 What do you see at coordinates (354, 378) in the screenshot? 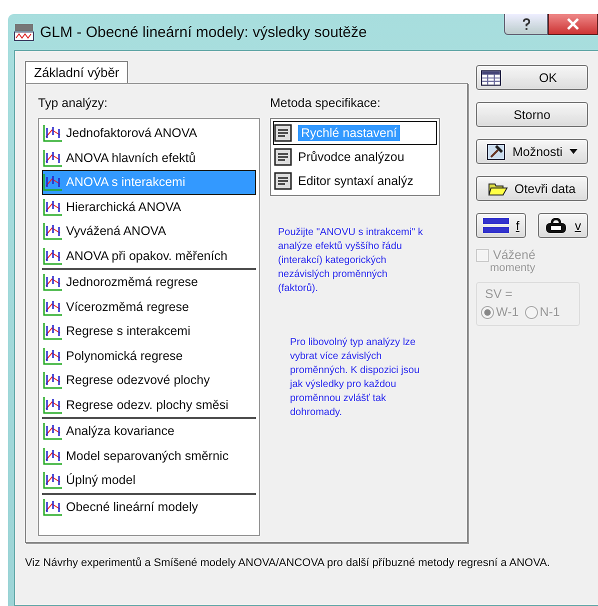
I see `hint-text: Pro libovolný typ analýzy lze vybrat více závislých proměnných. K dispozici jsou jak výsledky pro každou proměnnou zvlášť tak dohromady.` at bounding box center [354, 378].